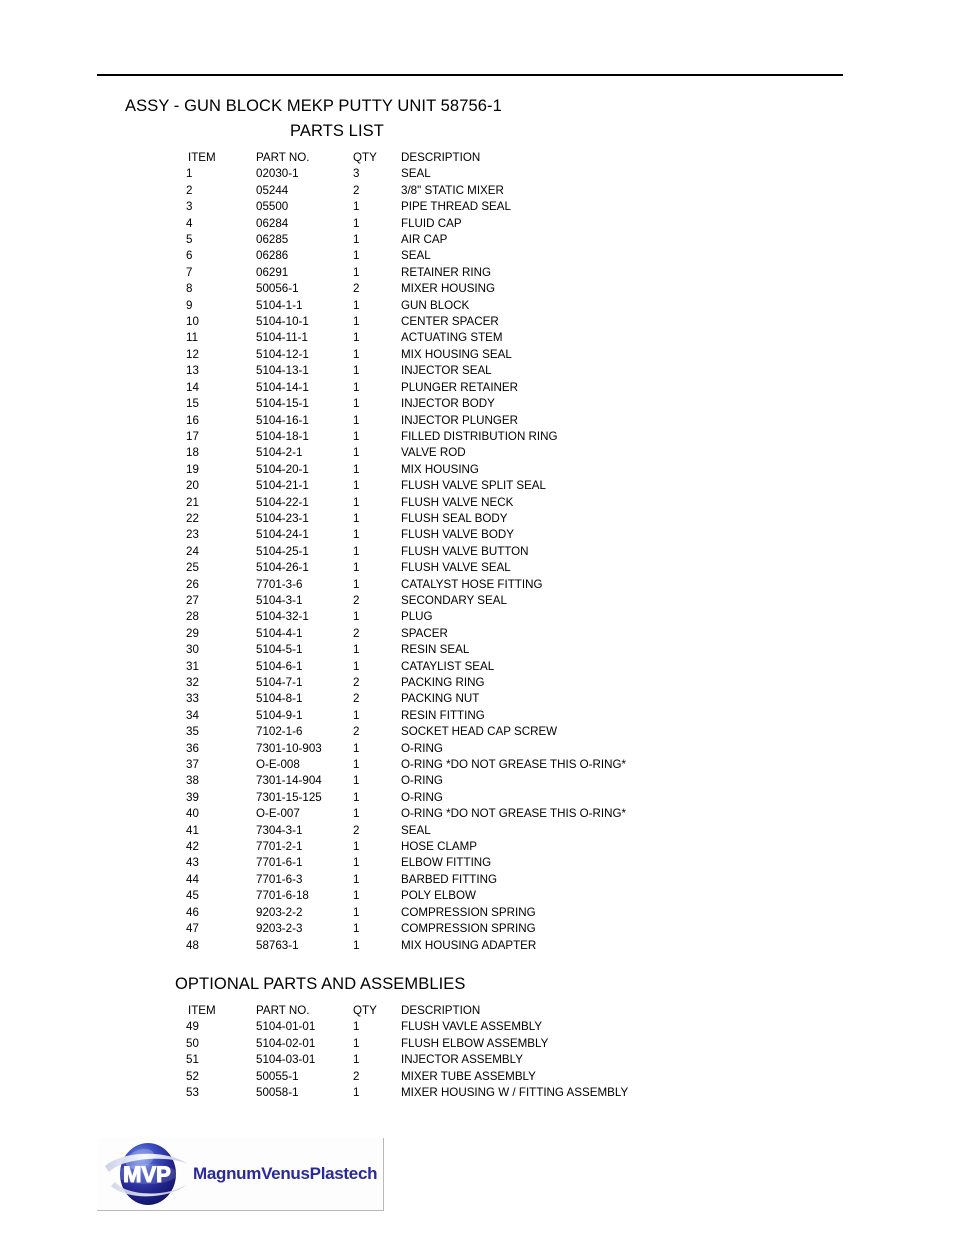 The image size is (954, 1235). I want to click on item-number: 3, so click(189, 207).